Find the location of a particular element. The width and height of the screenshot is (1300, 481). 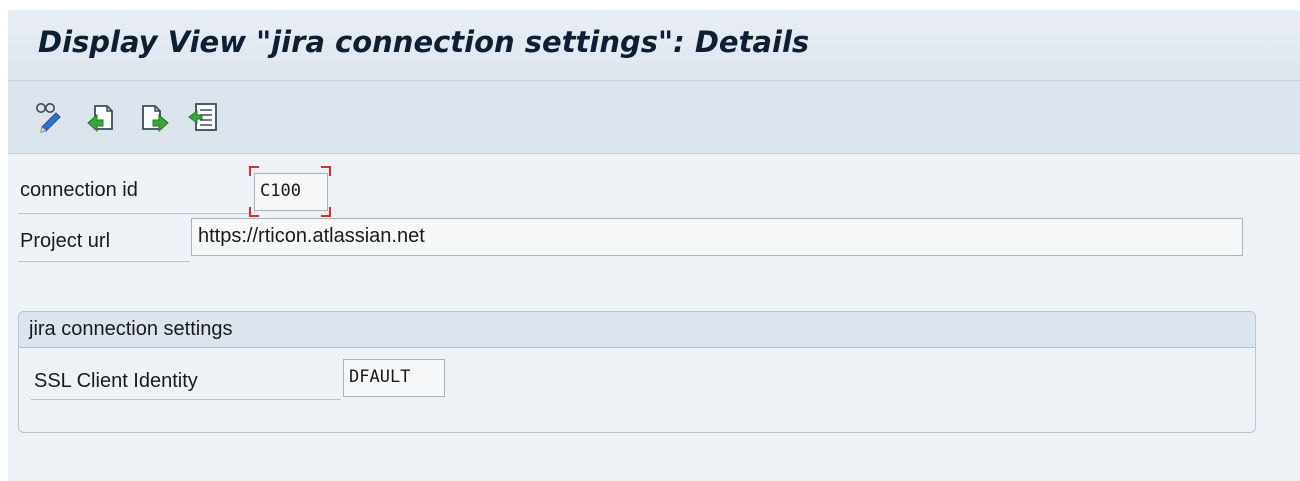

connection-id-label: connection id is located at coordinates (79, 190).